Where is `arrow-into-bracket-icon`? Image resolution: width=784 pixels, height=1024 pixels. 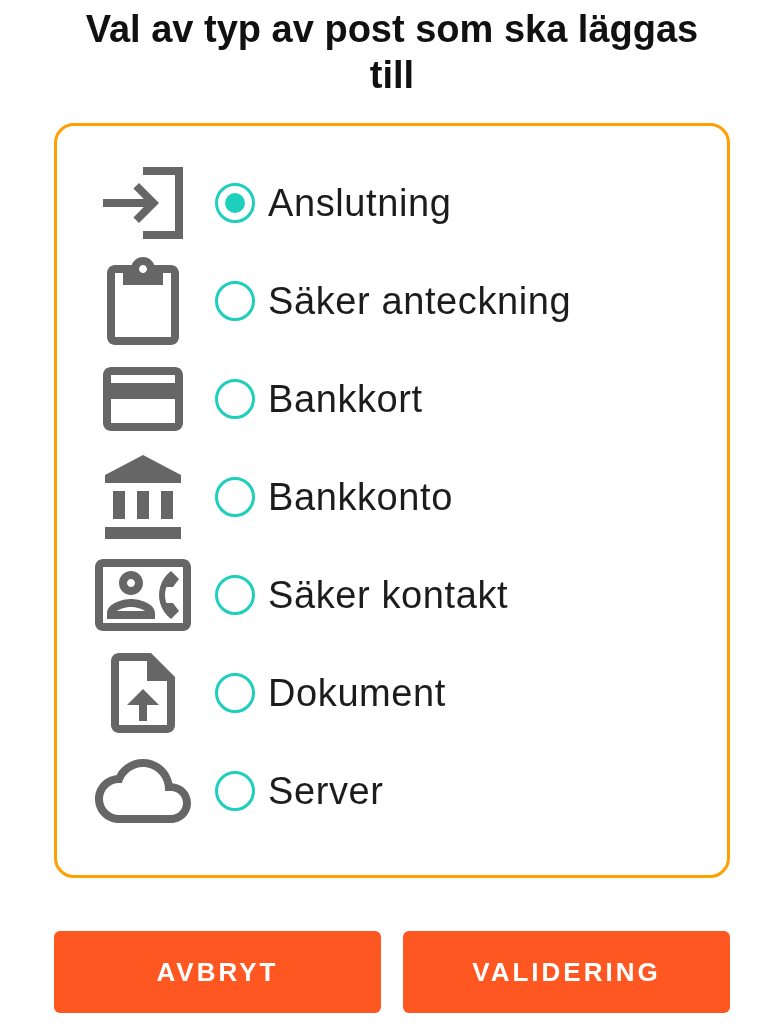 arrow-into-bracket-icon is located at coordinates (143, 203).